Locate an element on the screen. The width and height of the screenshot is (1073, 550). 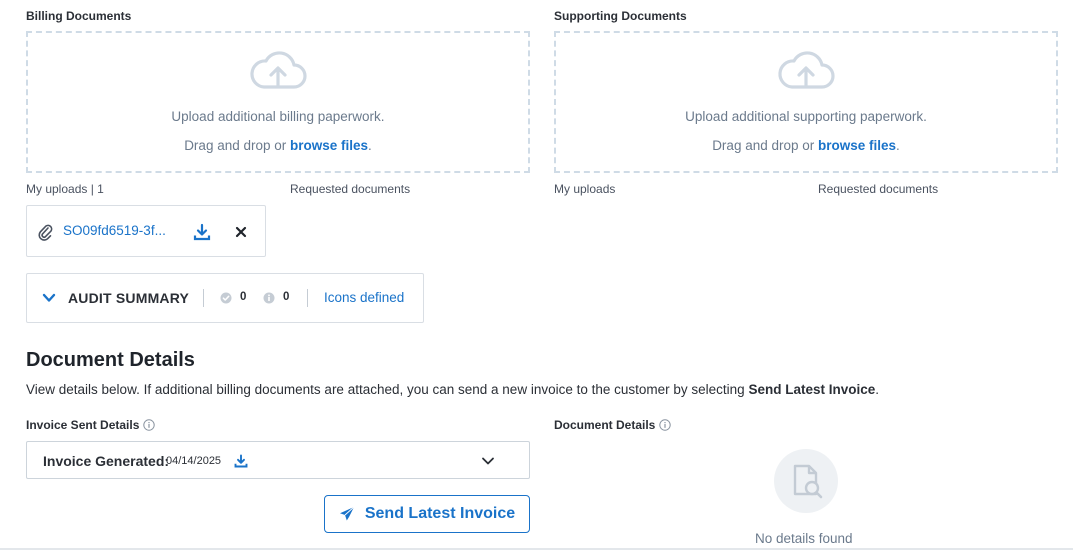
audit-passed-count: 0 is located at coordinates (243, 297).